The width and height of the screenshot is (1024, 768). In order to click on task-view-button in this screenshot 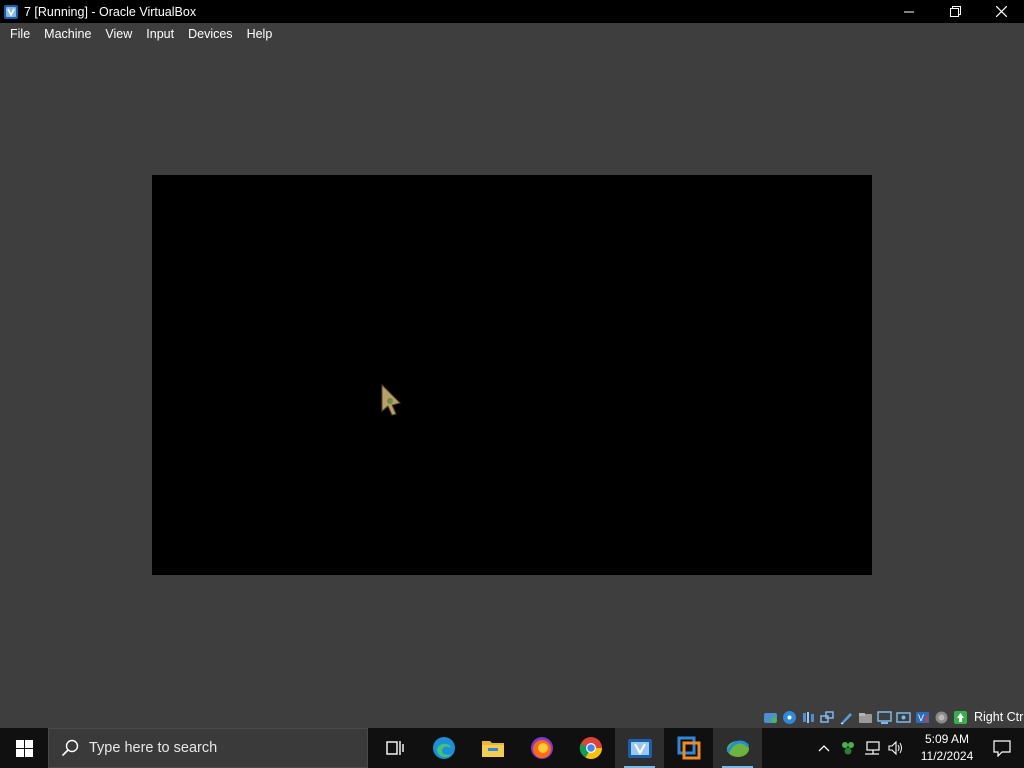, I will do `click(394, 748)`.